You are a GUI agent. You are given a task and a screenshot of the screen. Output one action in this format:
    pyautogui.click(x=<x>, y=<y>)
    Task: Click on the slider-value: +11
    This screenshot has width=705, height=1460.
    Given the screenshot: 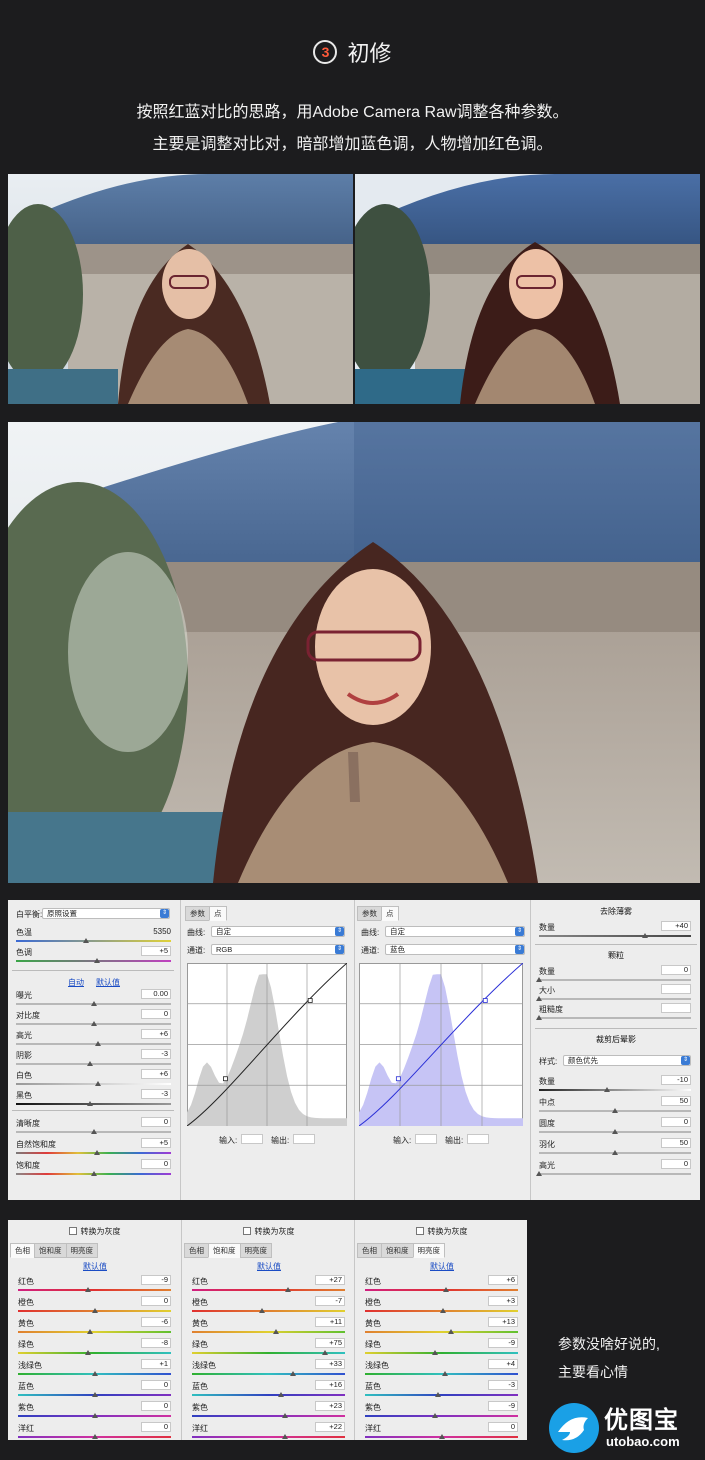 What is the action you would take?
    pyautogui.click(x=330, y=1322)
    